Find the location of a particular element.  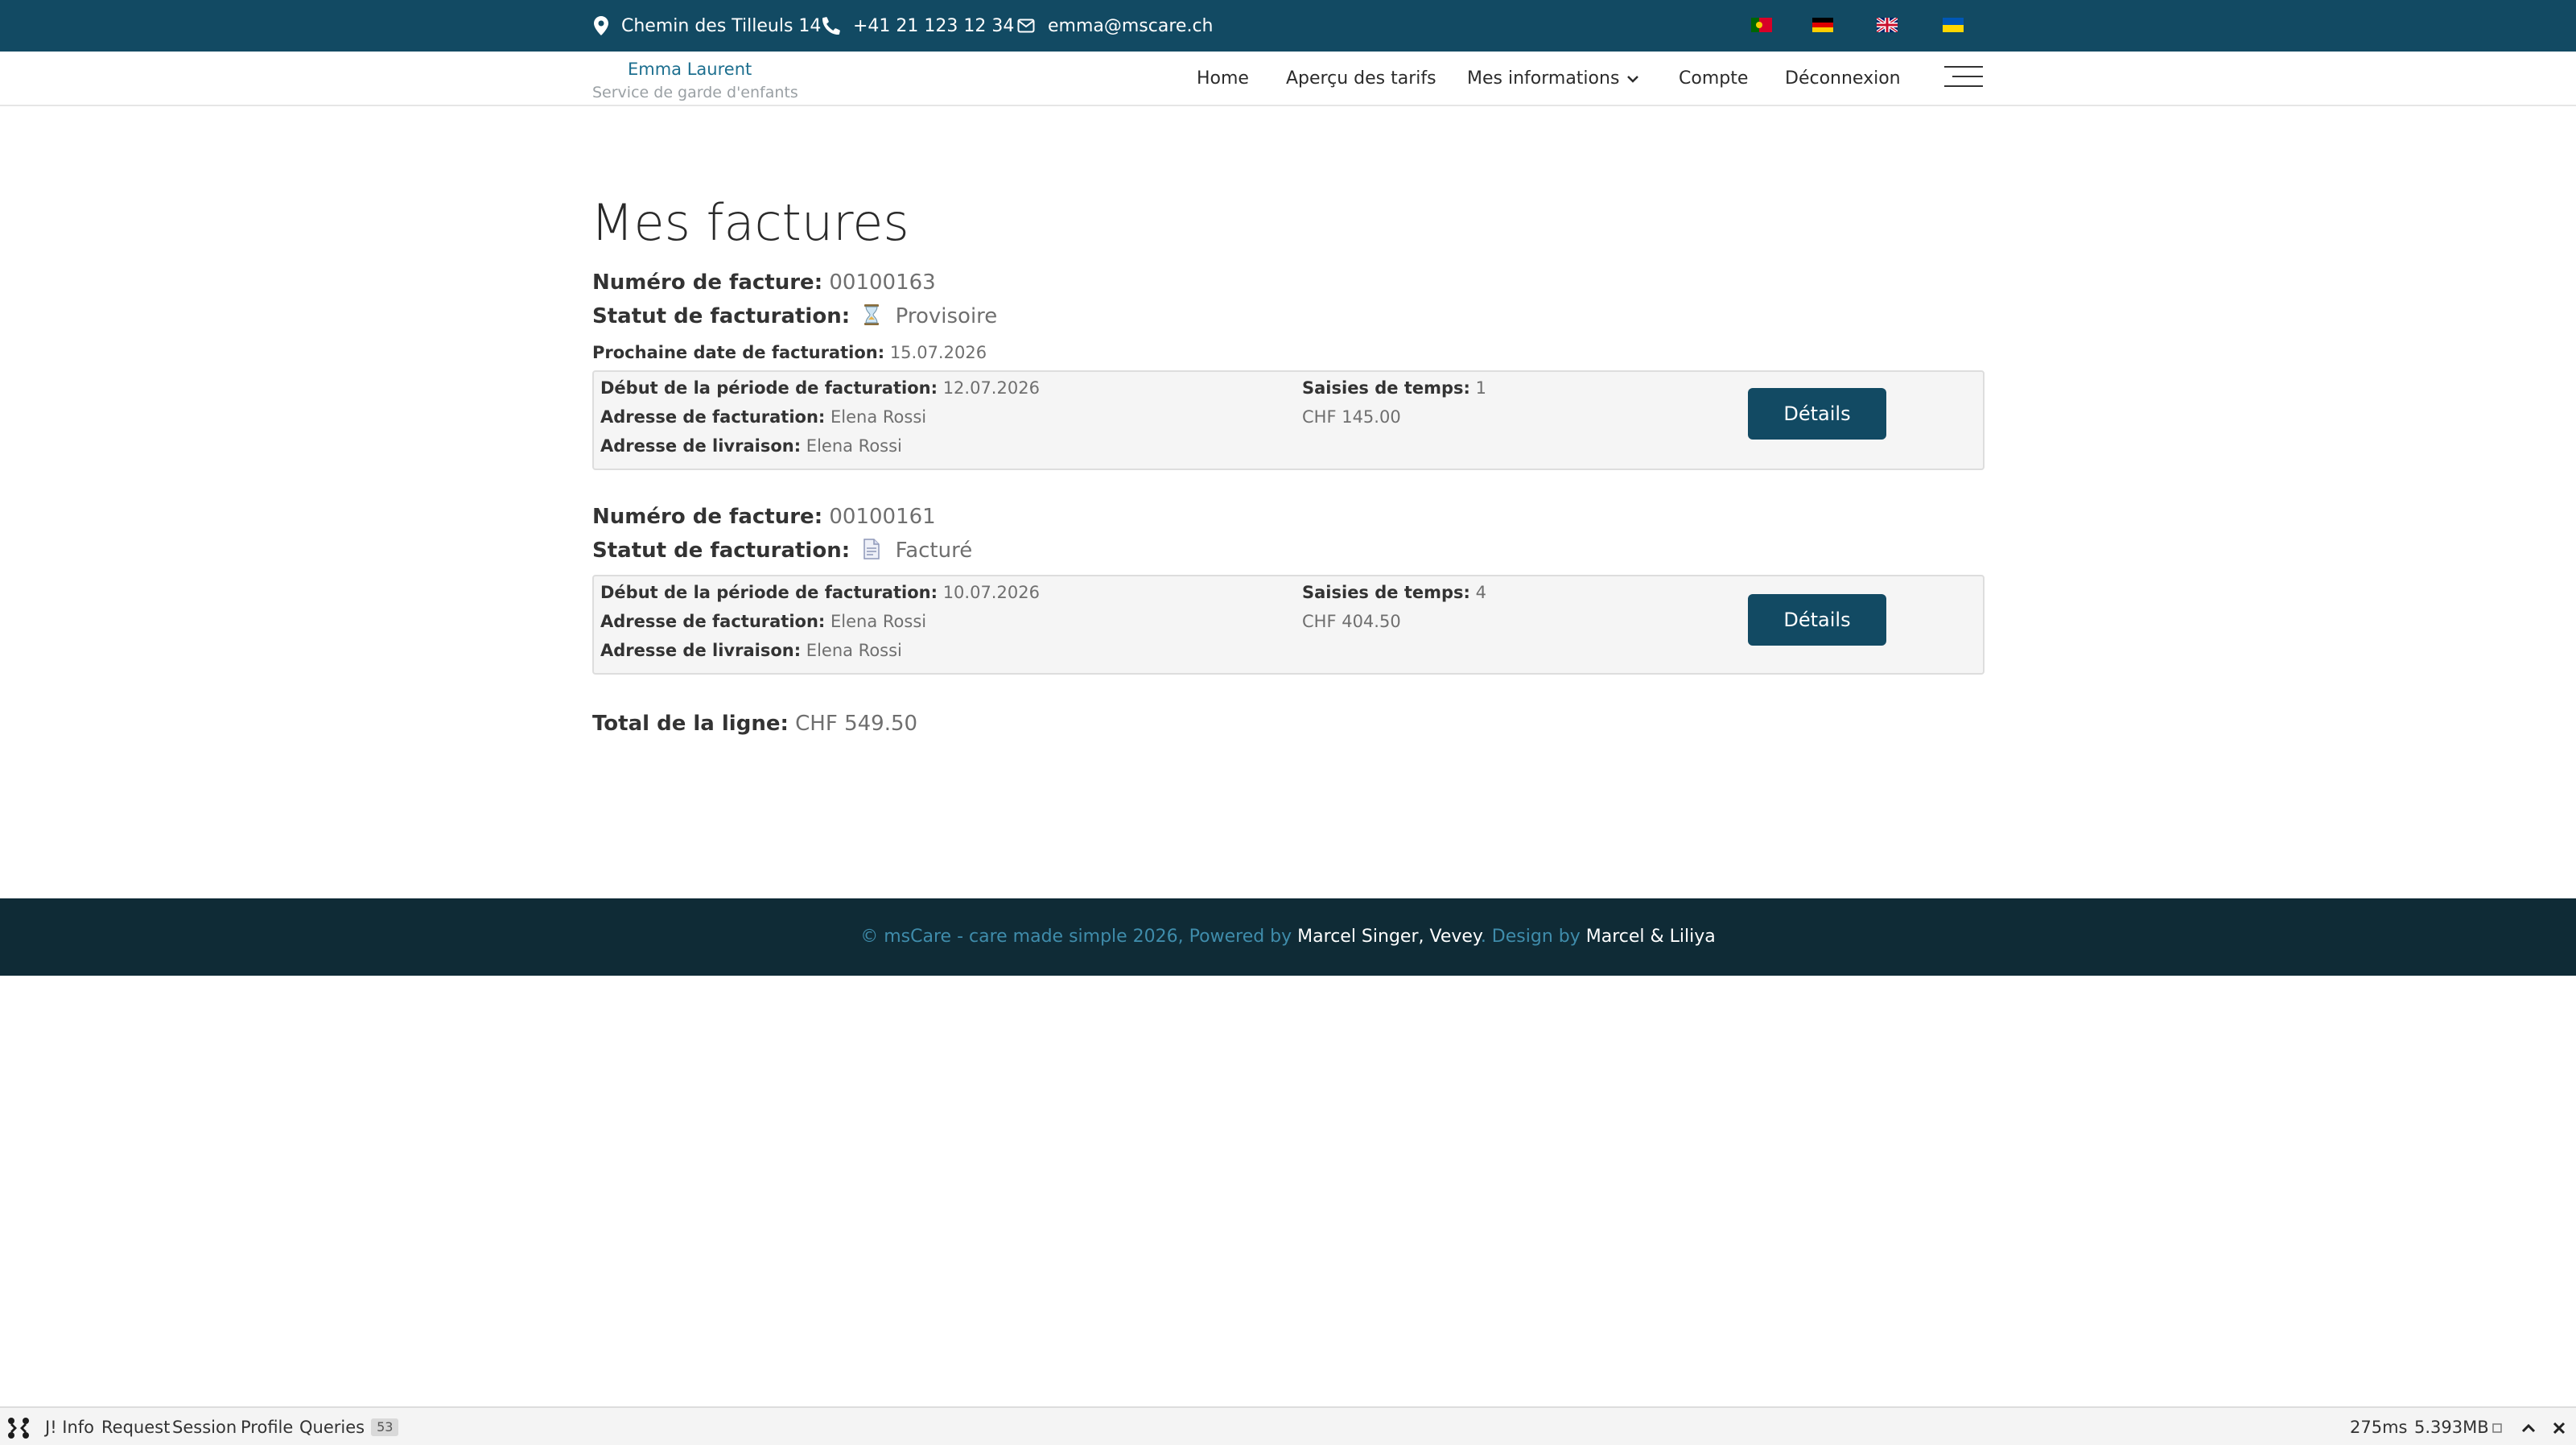

brand-name: Emma Laurent is located at coordinates (690, 69).